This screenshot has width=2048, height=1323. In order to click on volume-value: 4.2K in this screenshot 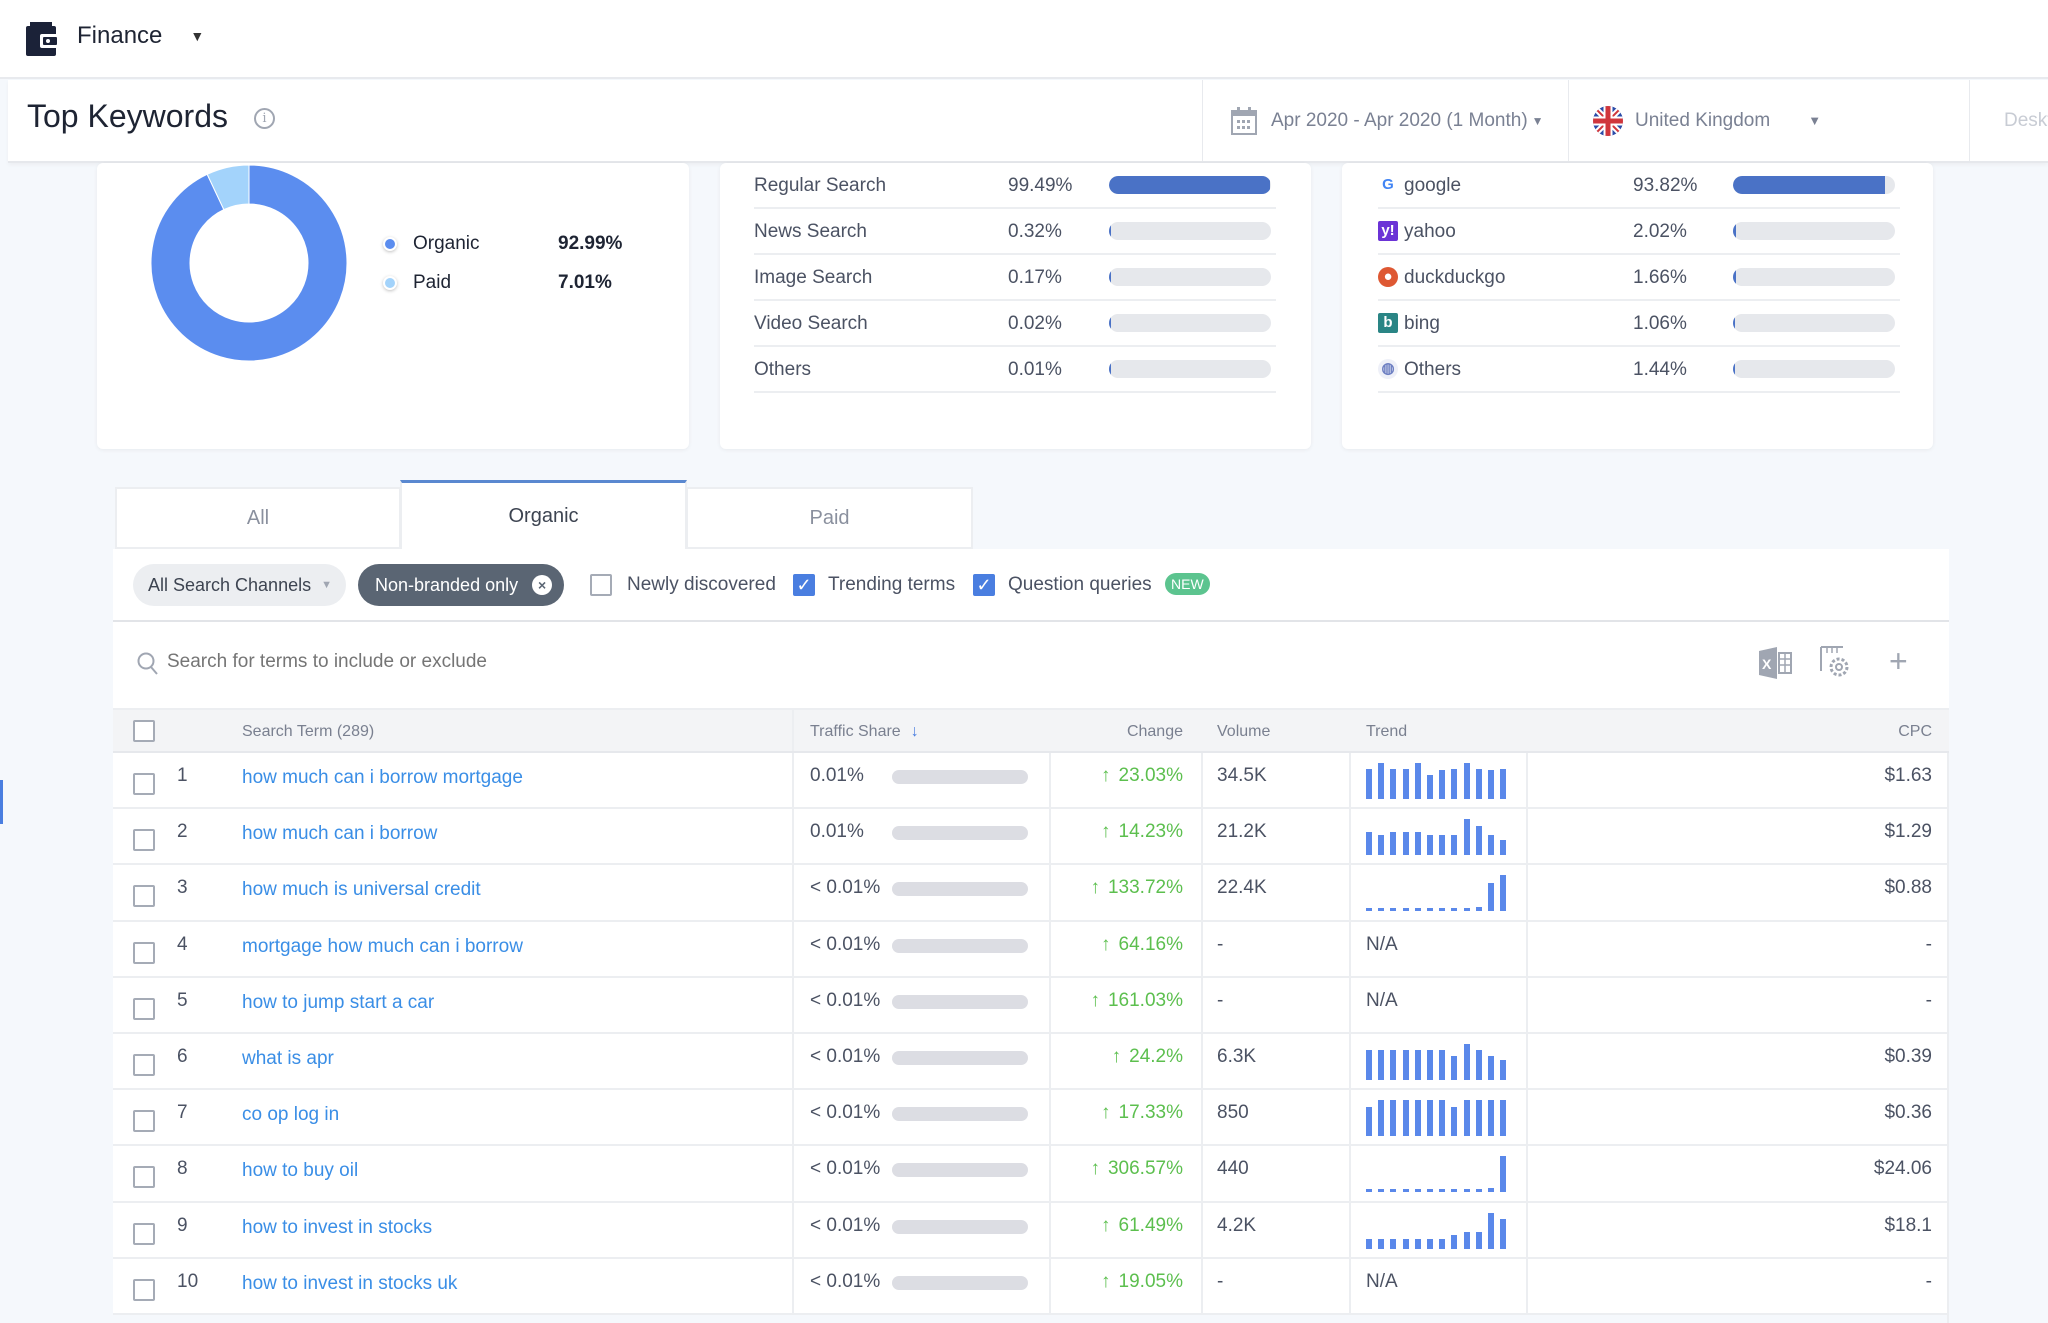, I will do `click(1237, 1225)`.